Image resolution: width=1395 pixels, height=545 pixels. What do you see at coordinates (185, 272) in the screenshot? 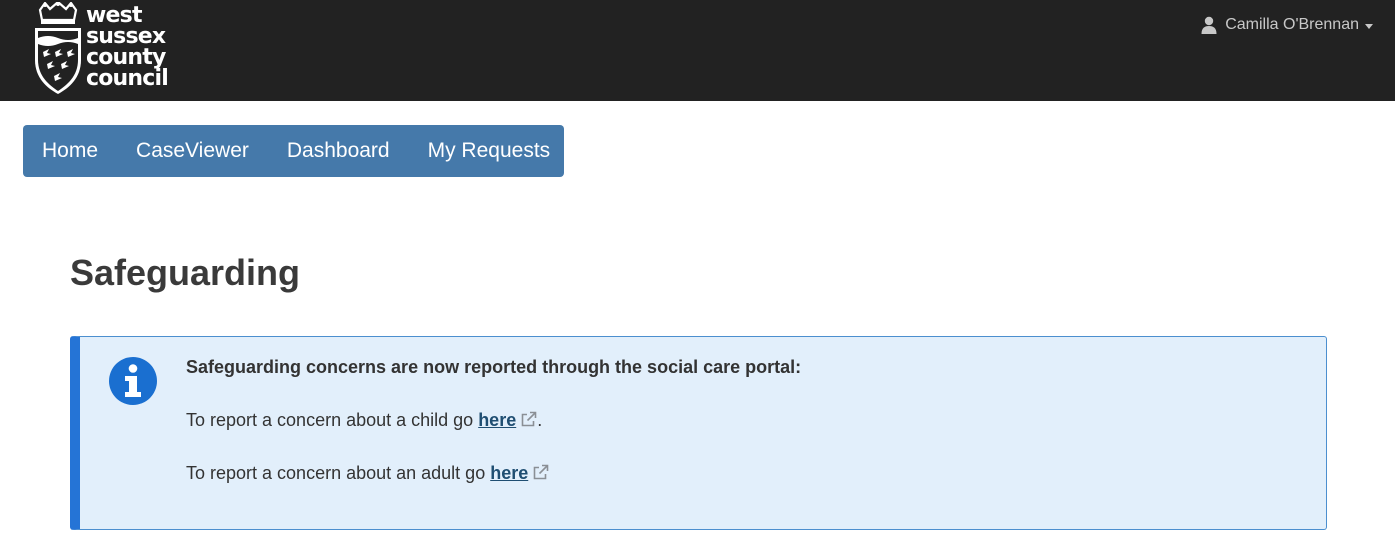
I see `page-title: Safeguarding` at bounding box center [185, 272].